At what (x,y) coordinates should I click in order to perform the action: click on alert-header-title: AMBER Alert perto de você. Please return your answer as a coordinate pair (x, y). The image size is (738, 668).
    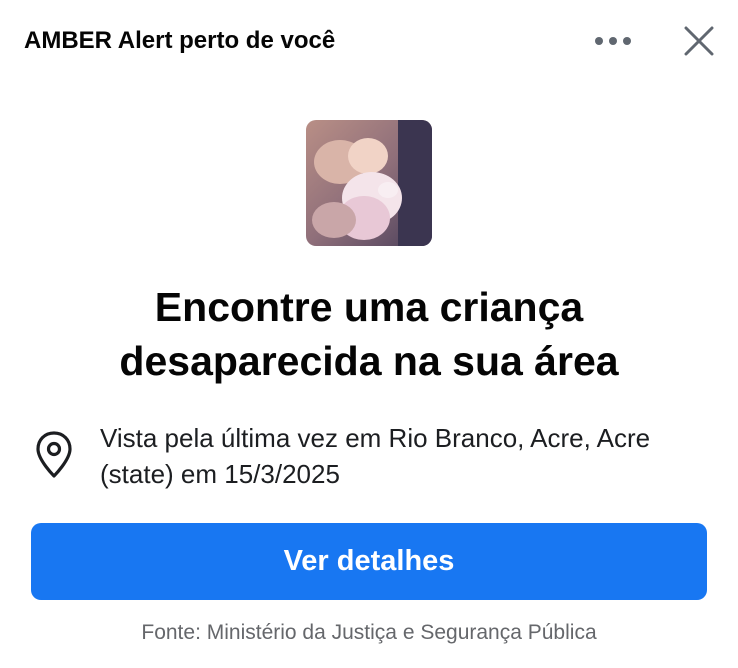
    Looking at the image, I should click on (180, 40).